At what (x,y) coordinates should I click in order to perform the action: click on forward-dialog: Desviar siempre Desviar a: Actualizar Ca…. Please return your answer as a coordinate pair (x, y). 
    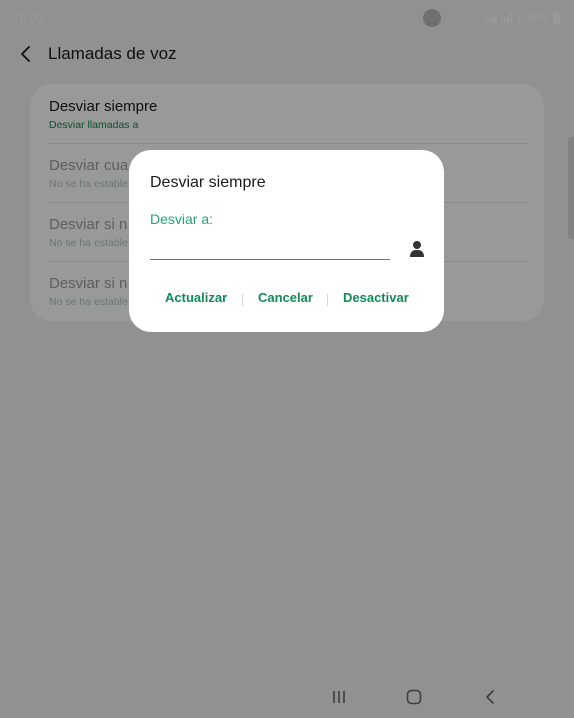
    Looking at the image, I should click on (286, 241).